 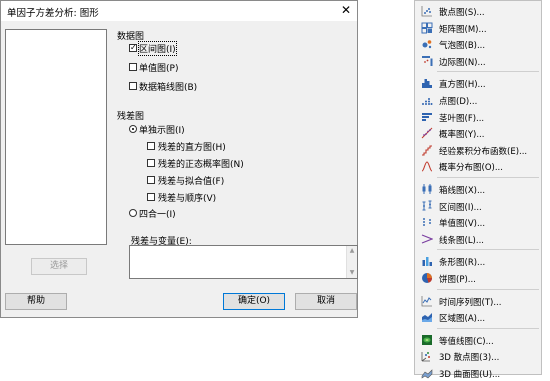 What do you see at coordinates (131, 117) in the screenshot?
I see `residual-plots-heading: 残差图` at bounding box center [131, 117].